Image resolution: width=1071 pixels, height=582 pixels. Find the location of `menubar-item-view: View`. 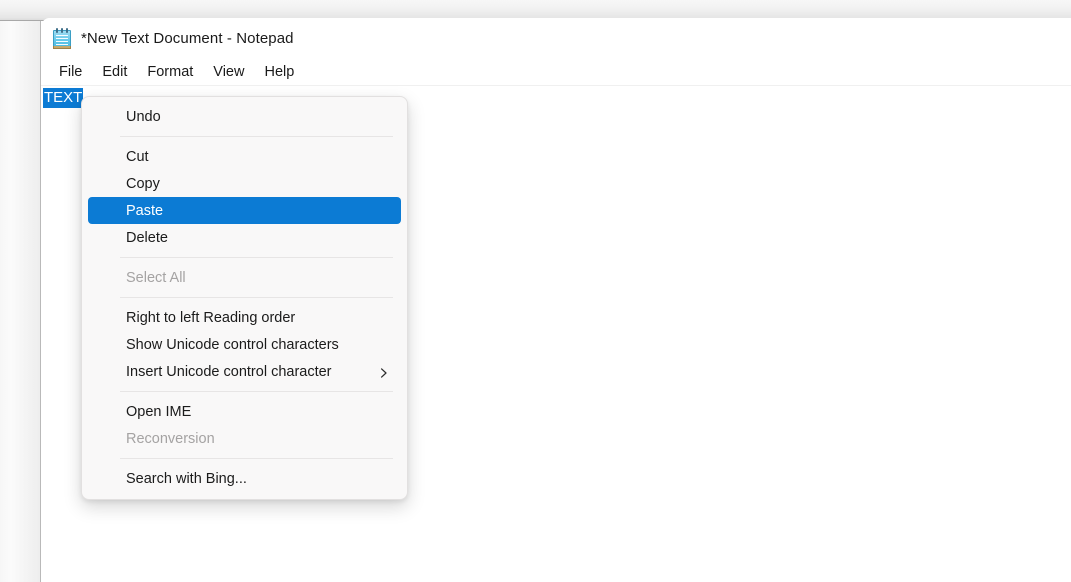

menubar-item-view: View is located at coordinates (228, 72).